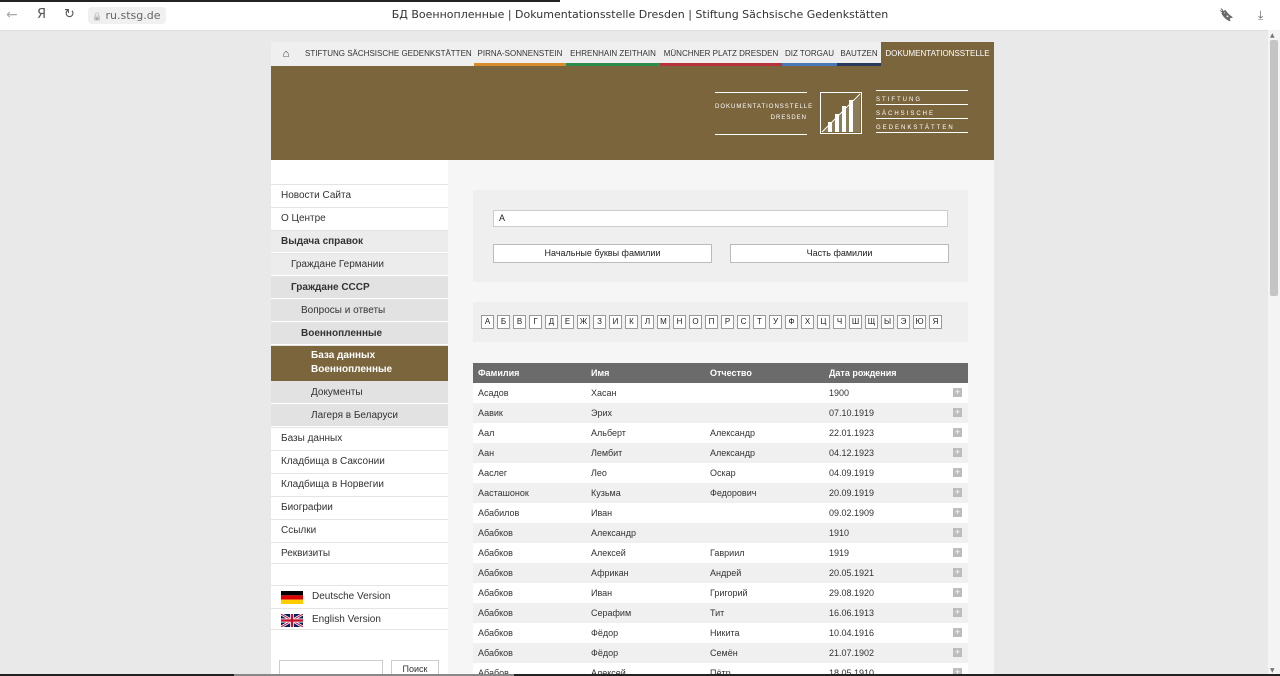 The height and width of the screenshot is (676, 1280). Describe the element at coordinates (615, 322) in the screenshot. I see `alphabet-letter-button: И` at that location.